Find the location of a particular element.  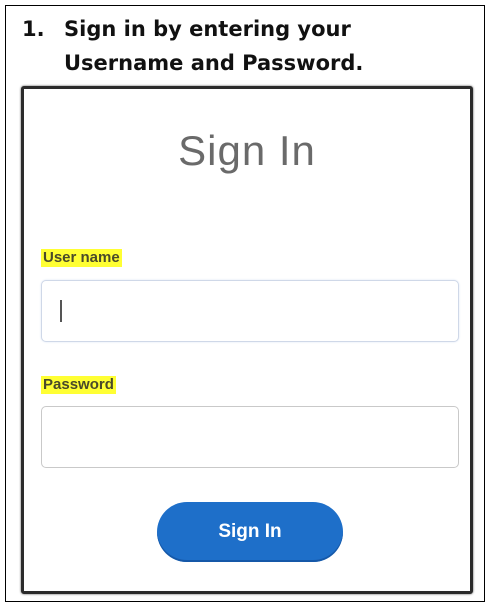

sign-in-title: Sign In is located at coordinates (247, 150).